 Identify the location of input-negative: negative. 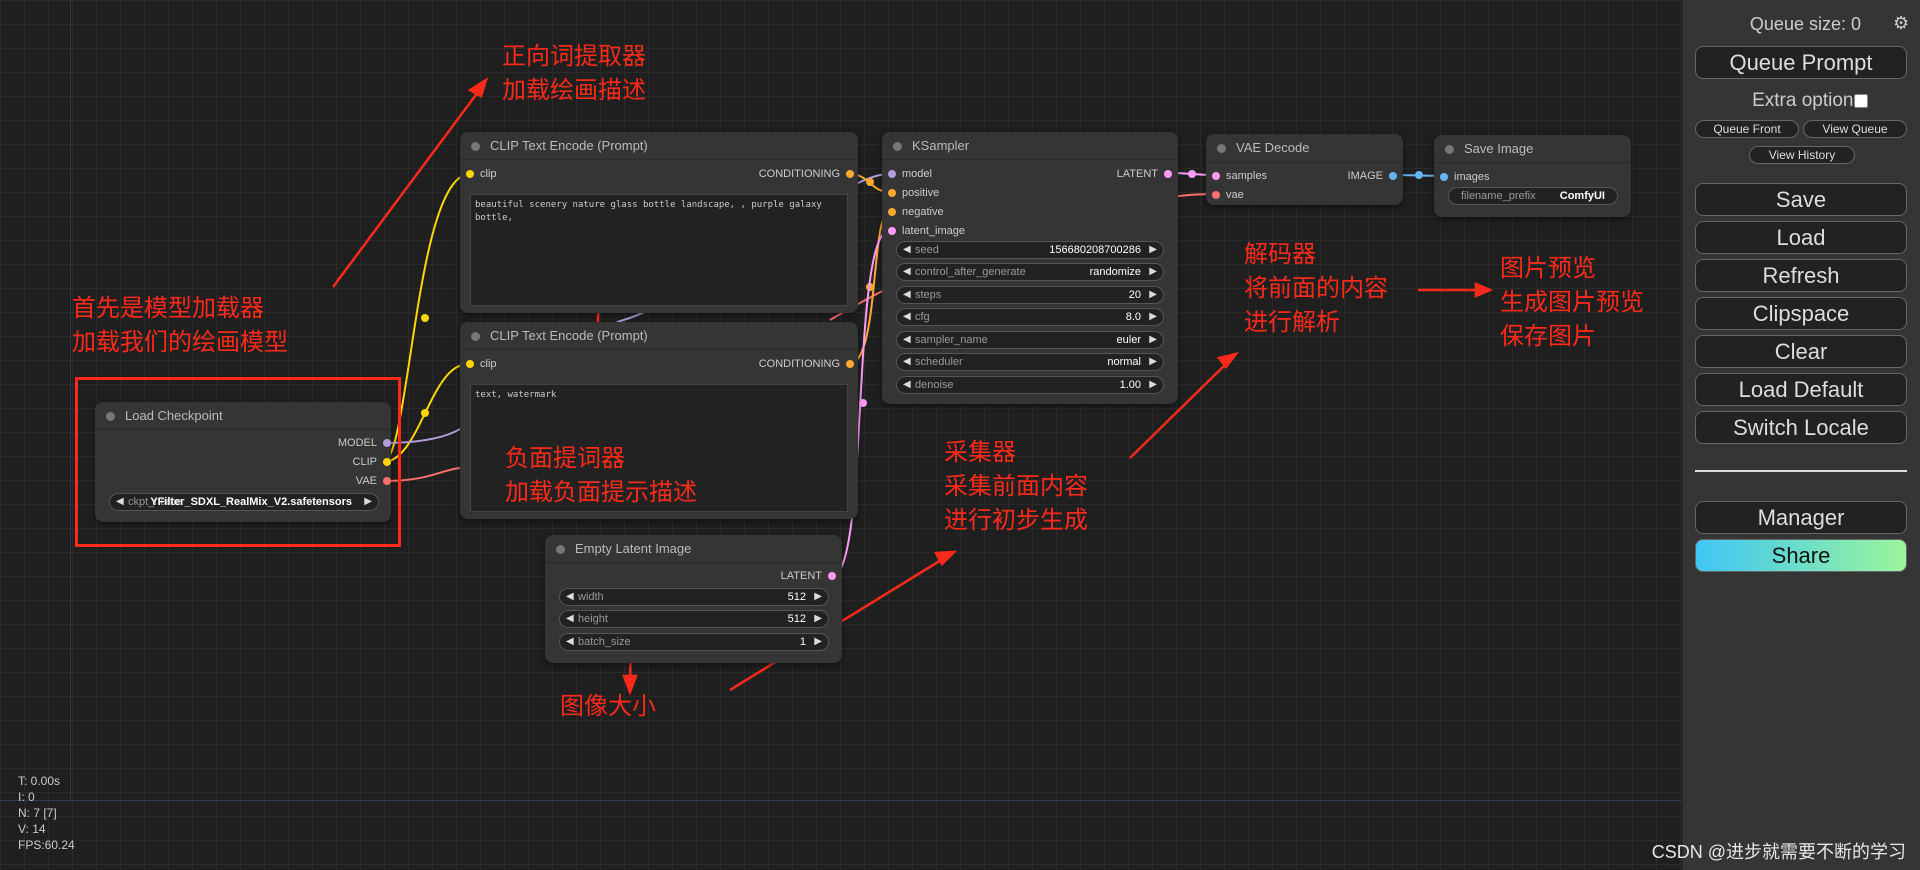
(916, 212).